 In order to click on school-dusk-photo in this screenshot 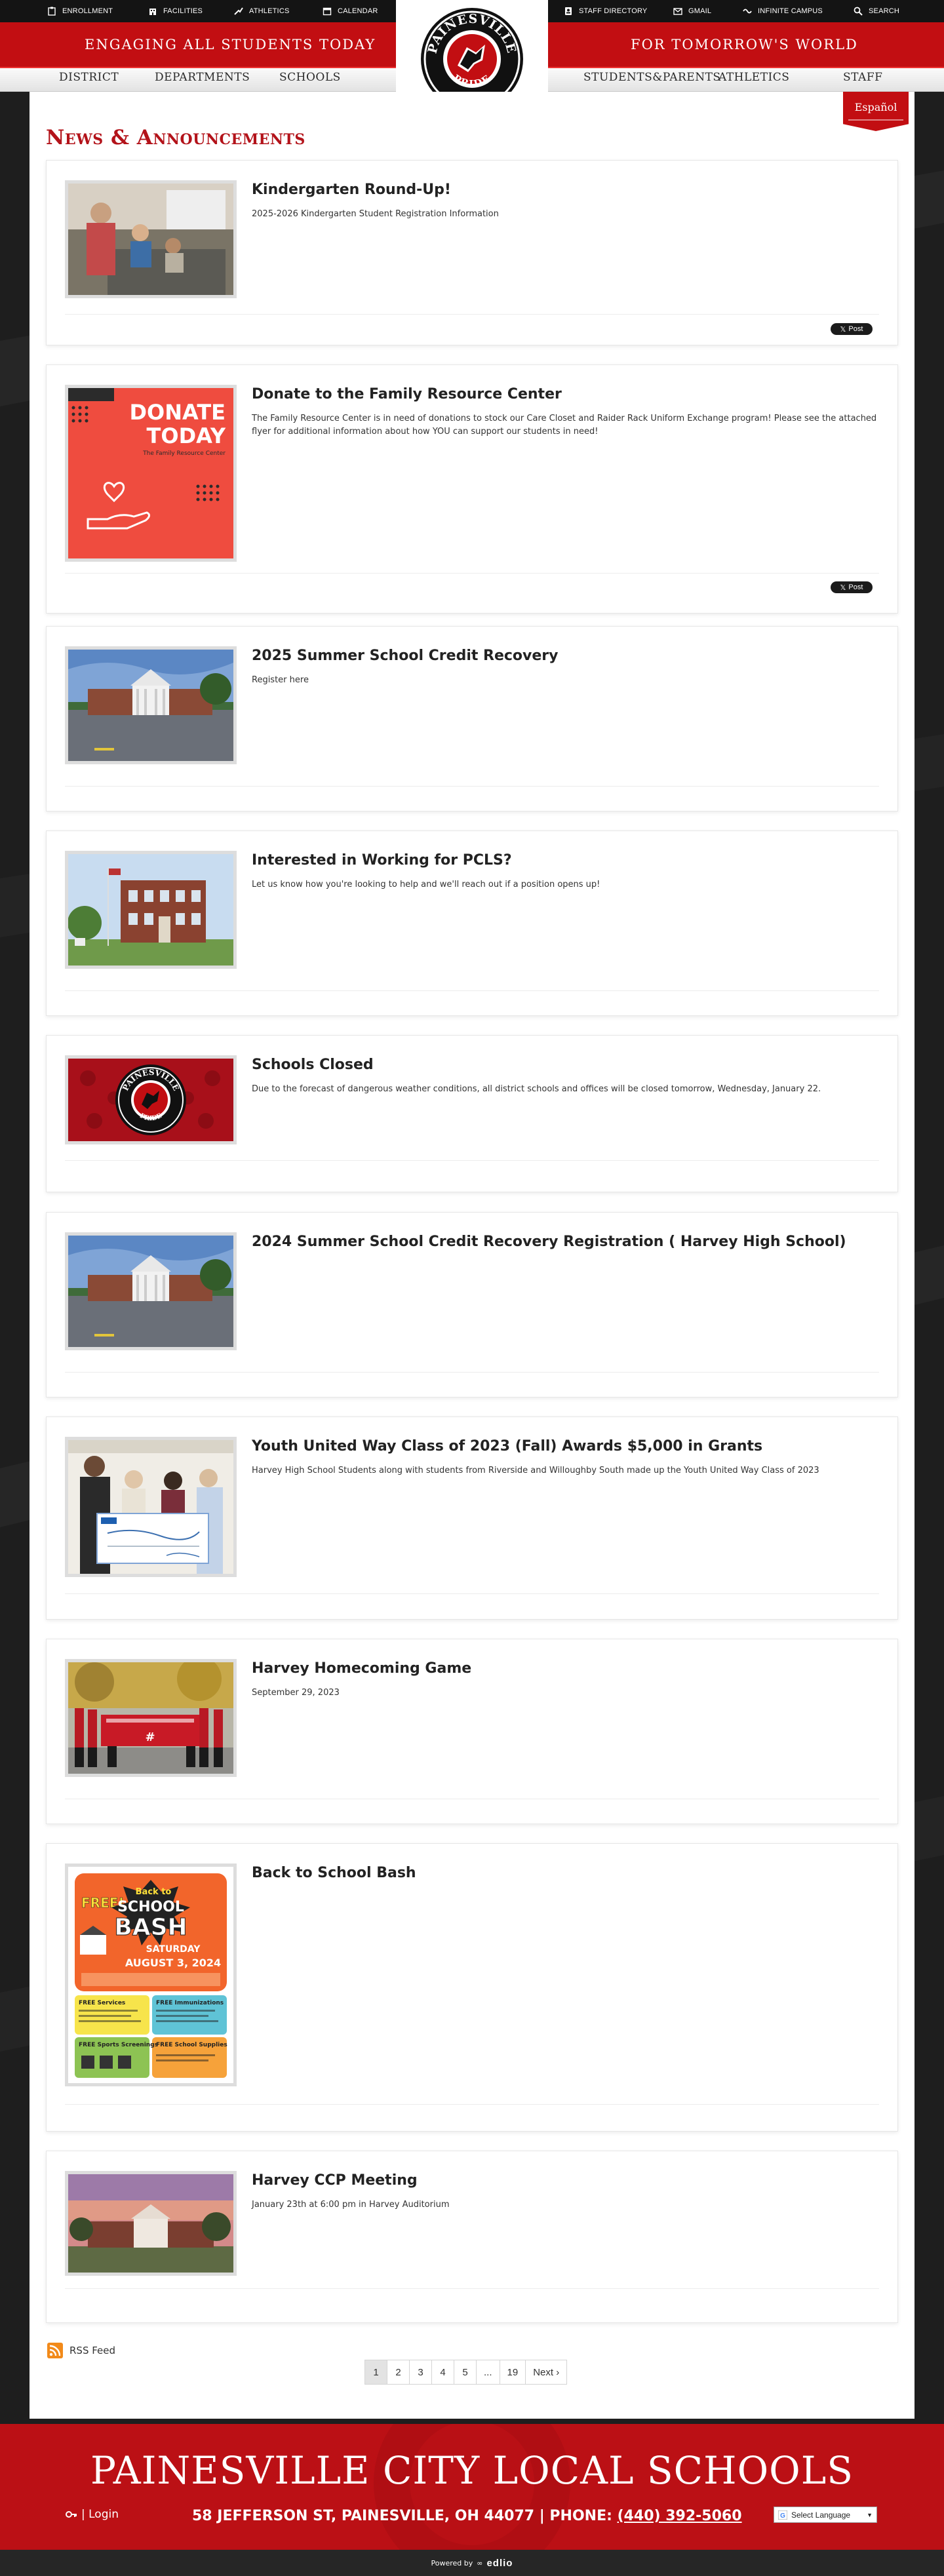, I will do `click(150, 2223)`.